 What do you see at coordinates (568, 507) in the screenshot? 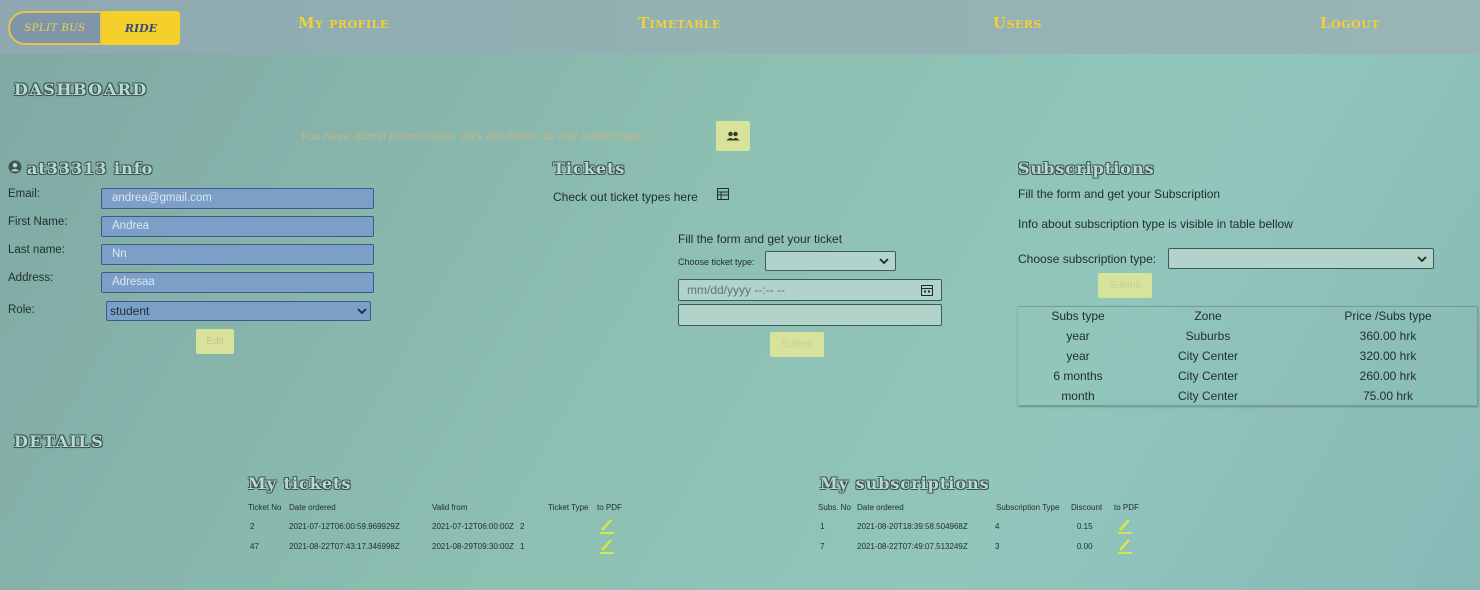
I see `tickets-header-type: Ticket Type` at bounding box center [568, 507].